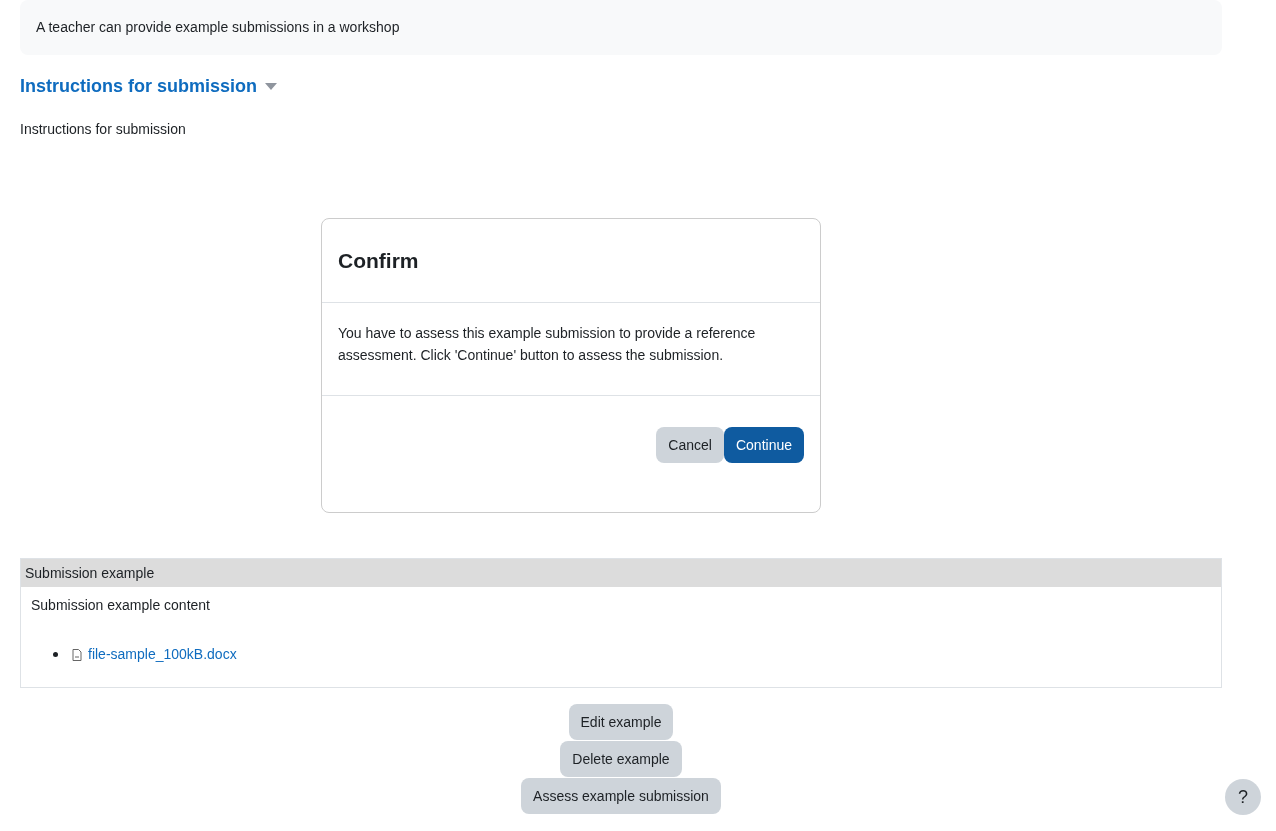  Describe the element at coordinates (1243, 797) in the screenshot. I see `help-button: ?` at that location.